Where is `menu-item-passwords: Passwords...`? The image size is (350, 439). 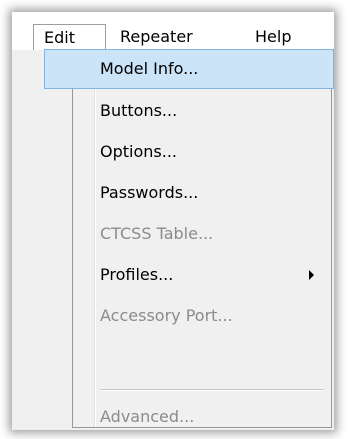 menu-item-passwords: Passwords... is located at coordinates (202, 193).